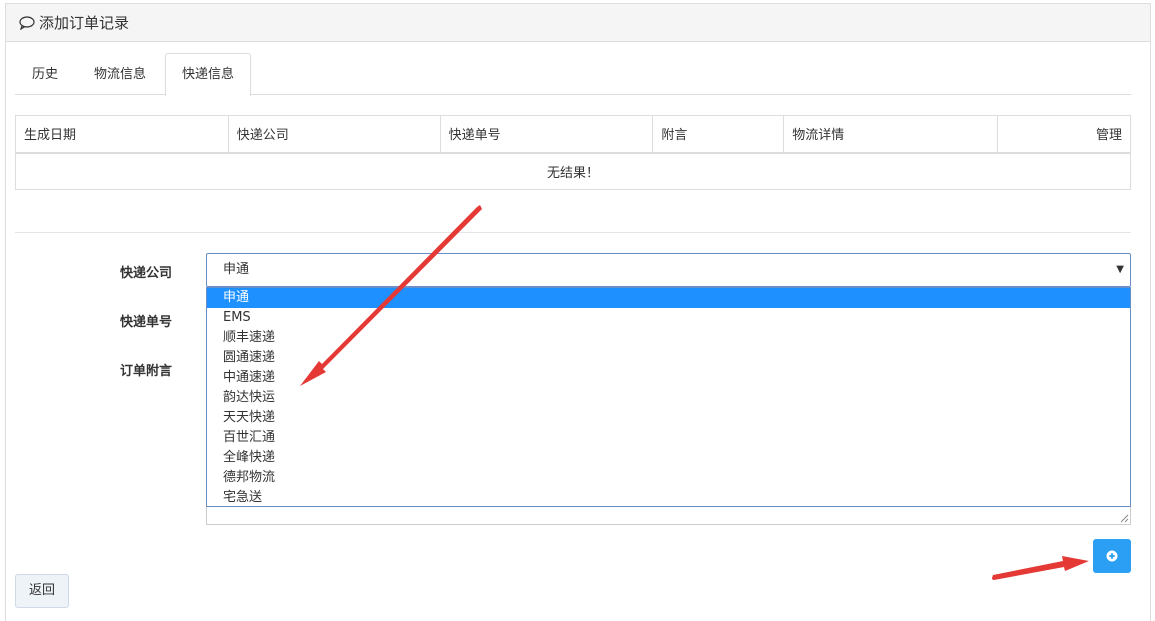 This screenshot has width=1155, height=621. Describe the element at coordinates (334, 134) in the screenshot. I see `column-header-company: 快递公司` at that location.